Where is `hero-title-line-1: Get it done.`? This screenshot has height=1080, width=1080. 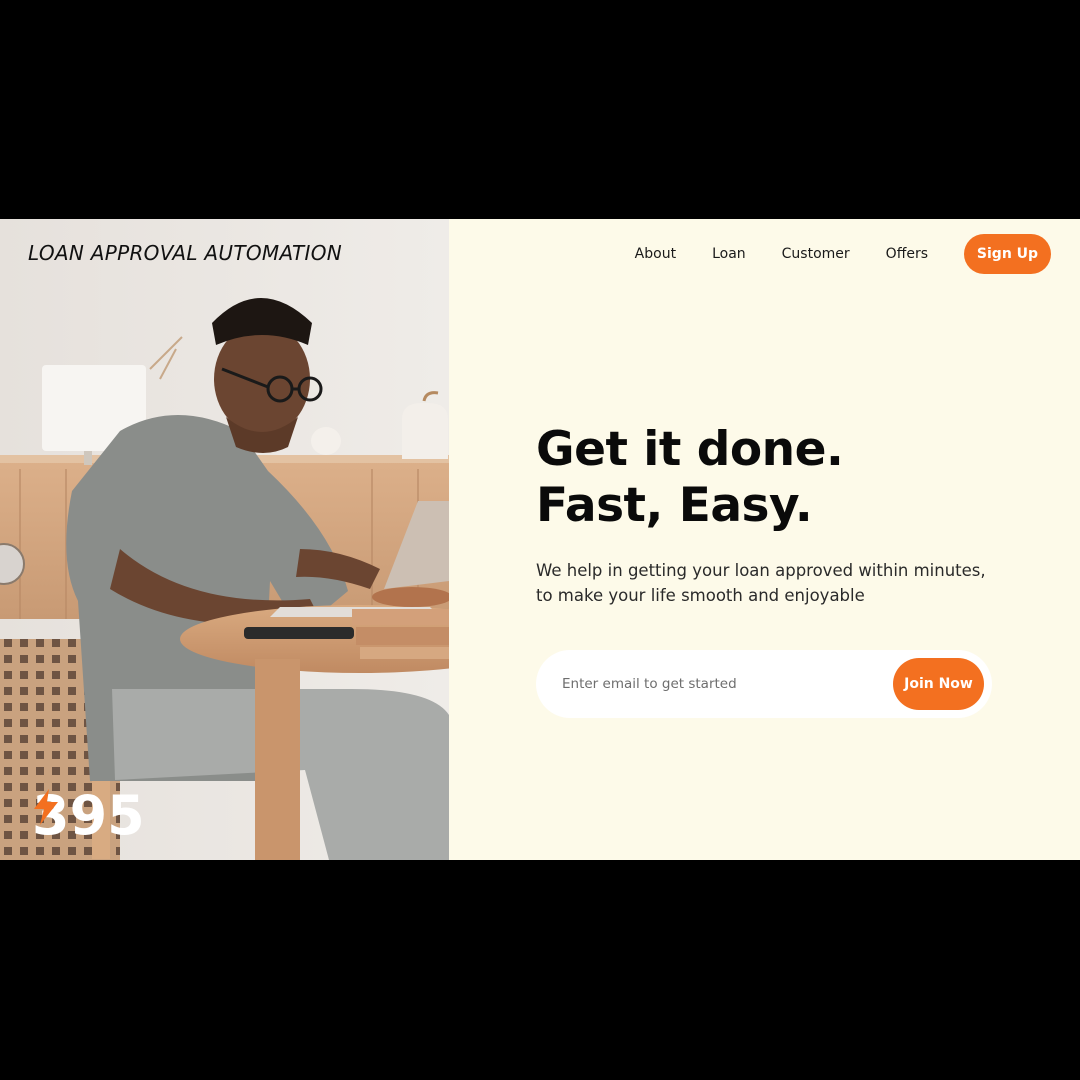 hero-title-line-1: Get it done. is located at coordinates (690, 449).